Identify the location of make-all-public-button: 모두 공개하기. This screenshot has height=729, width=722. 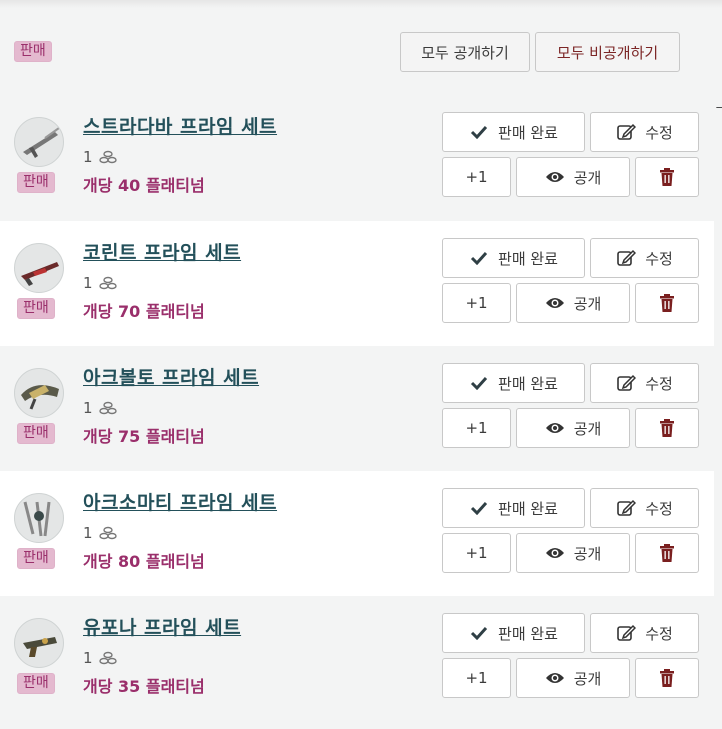
(465, 52).